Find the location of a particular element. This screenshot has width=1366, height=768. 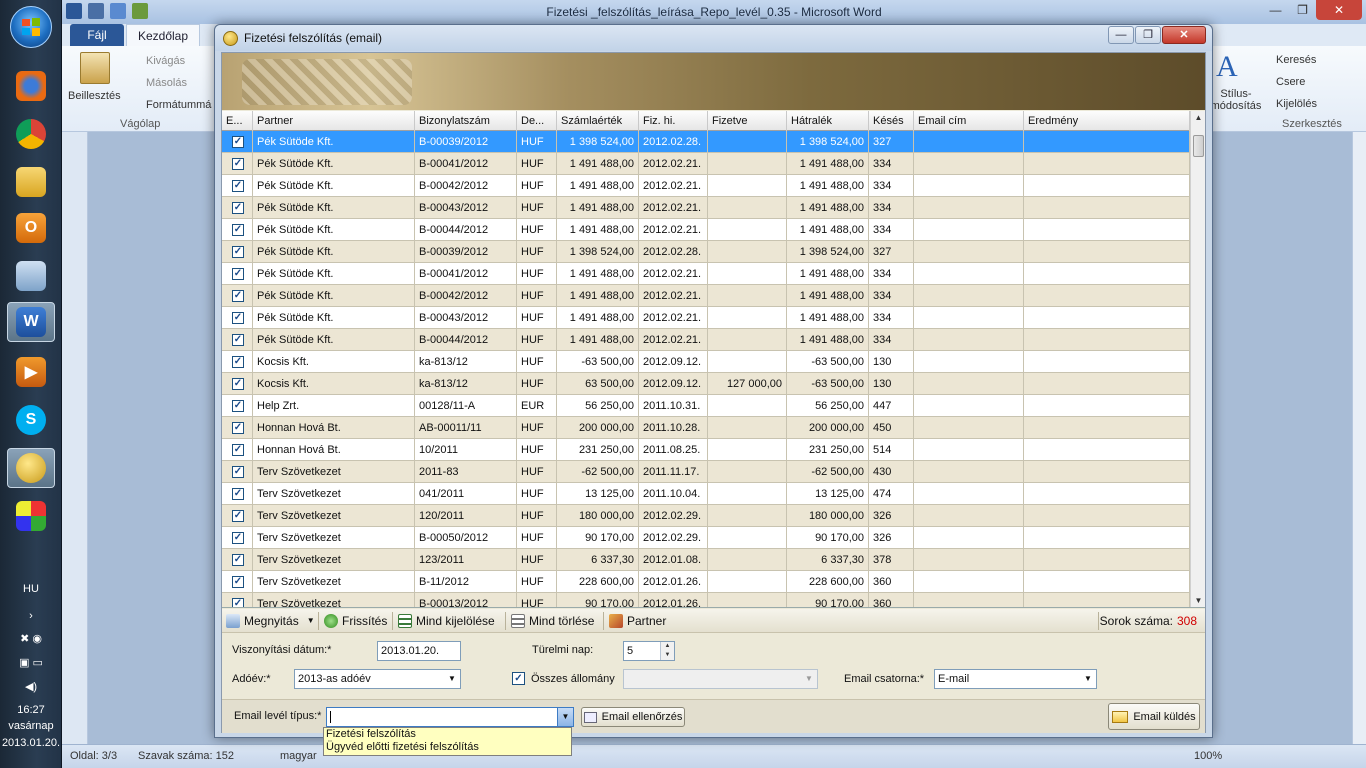

clock-date: 2013.01.20. is located at coordinates (31, 743).